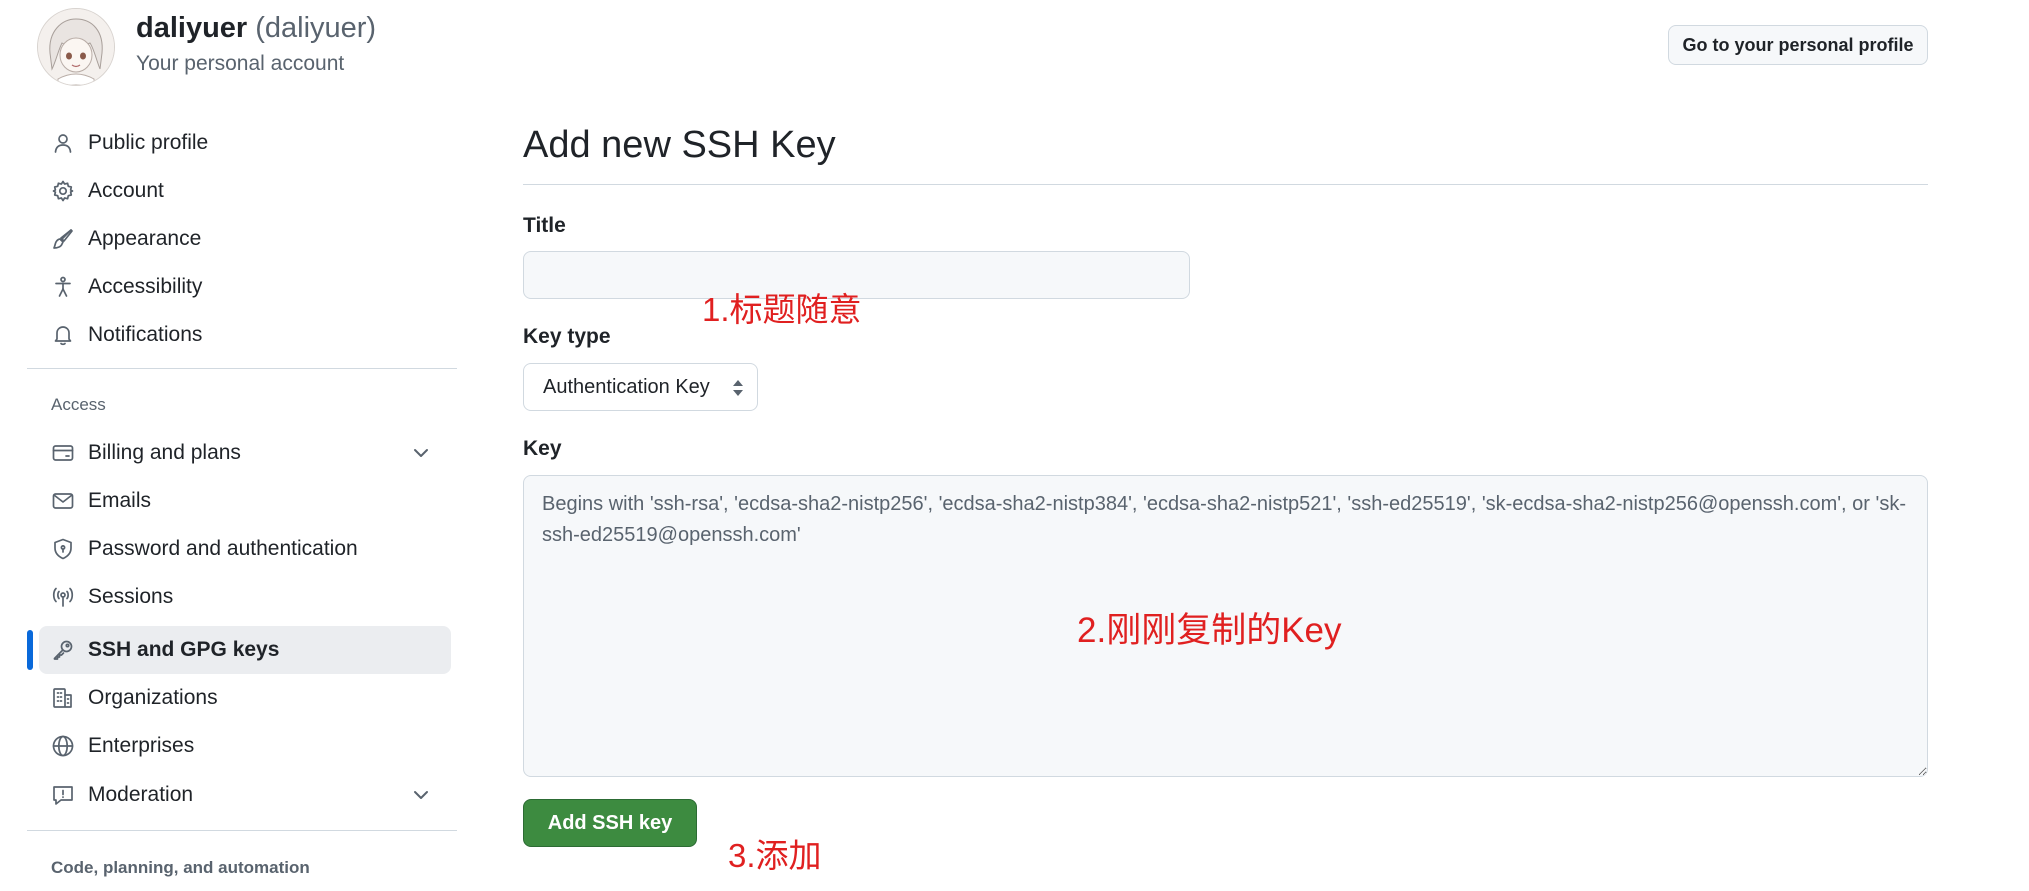 This screenshot has width=2029, height=891. I want to click on sidebar-item-label: Notifications, so click(145, 334).